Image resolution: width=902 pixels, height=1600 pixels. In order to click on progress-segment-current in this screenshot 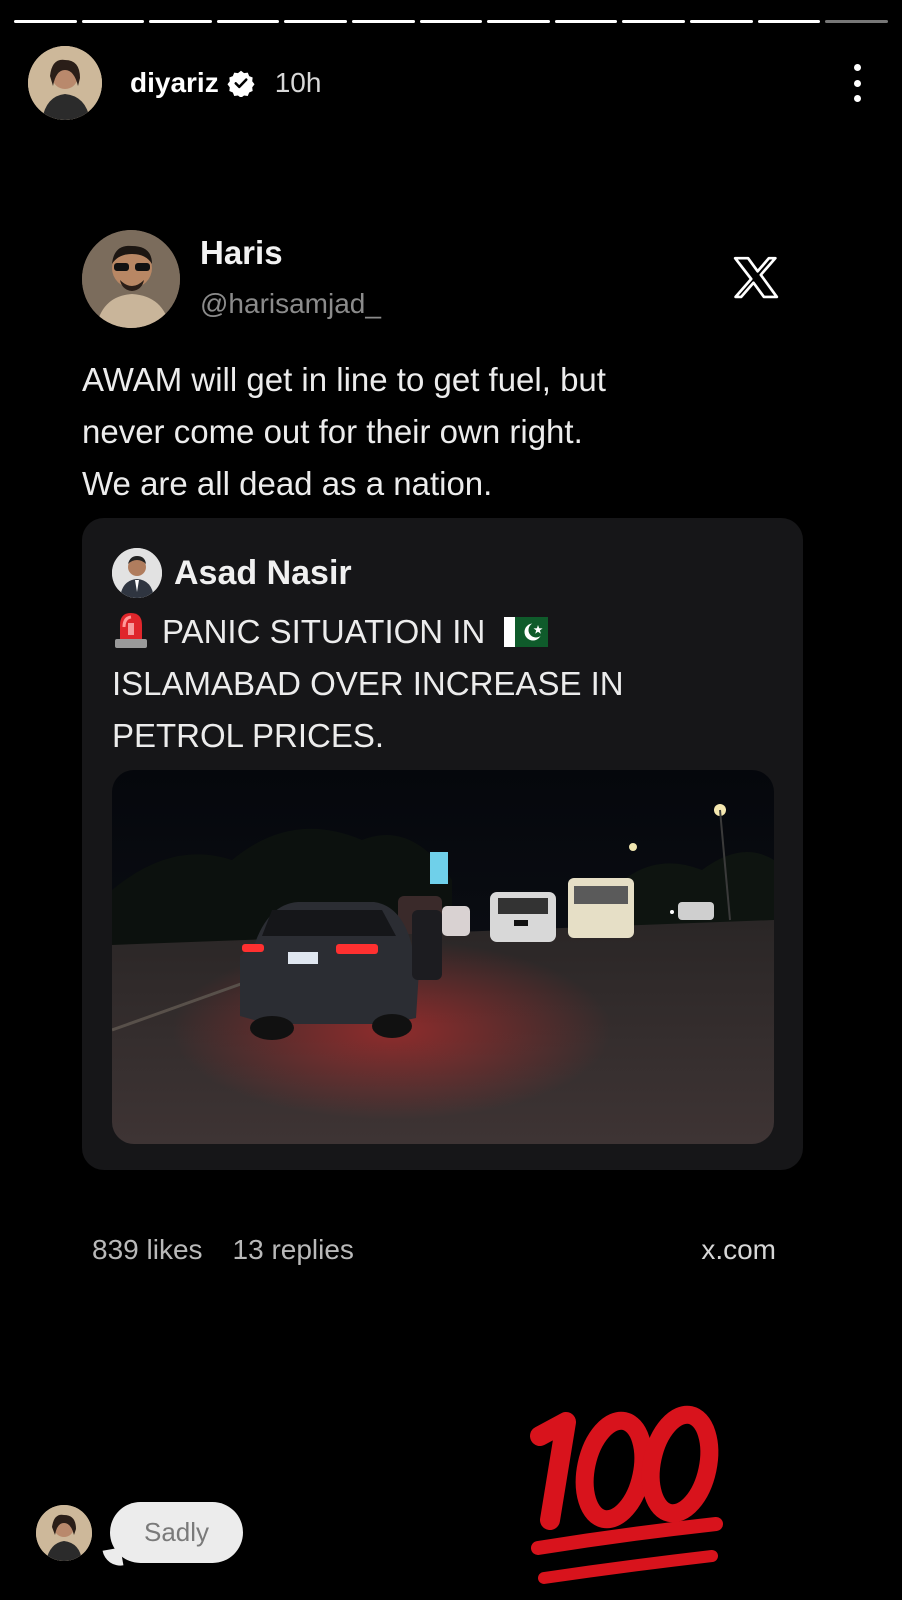, I will do `click(856, 21)`.